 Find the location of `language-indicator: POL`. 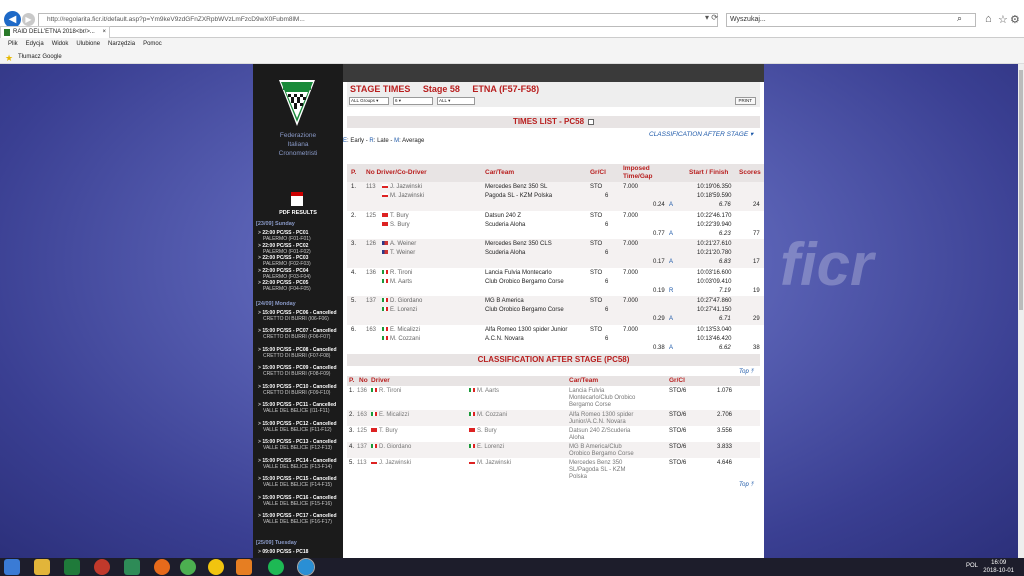

language-indicator: POL is located at coordinates (972, 566).